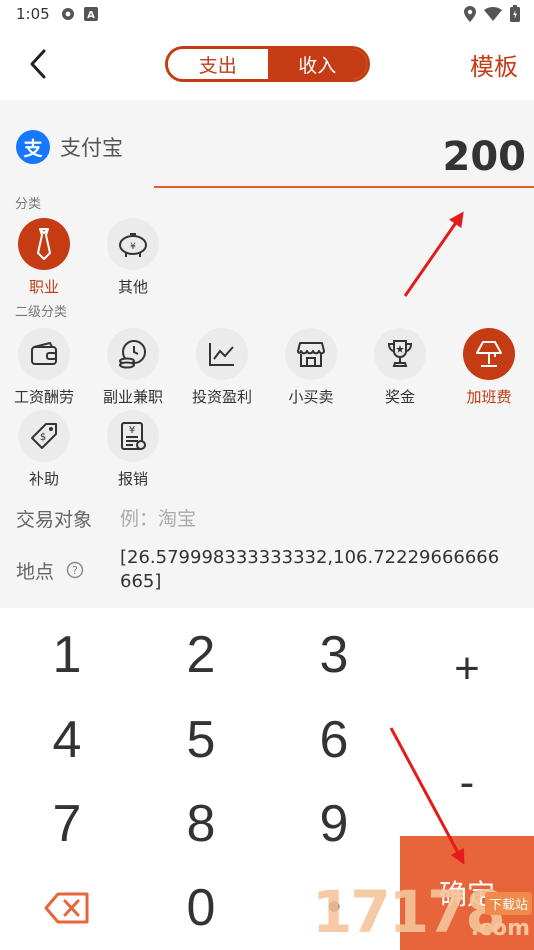  What do you see at coordinates (515, 13) in the screenshot?
I see `battery-icon` at bounding box center [515, 13].